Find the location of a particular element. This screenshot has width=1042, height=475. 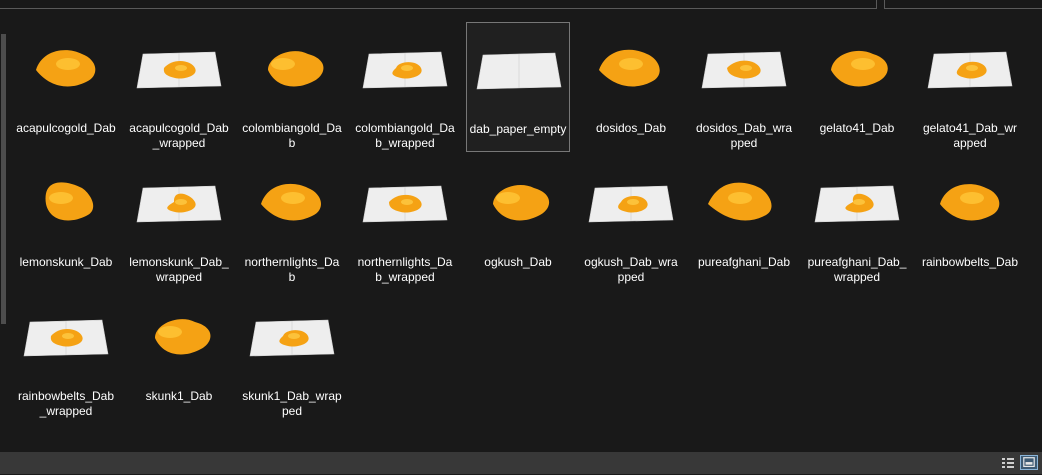

file-name: lemonskunk_Dab_wrapped is located at coordinates (179, 269).